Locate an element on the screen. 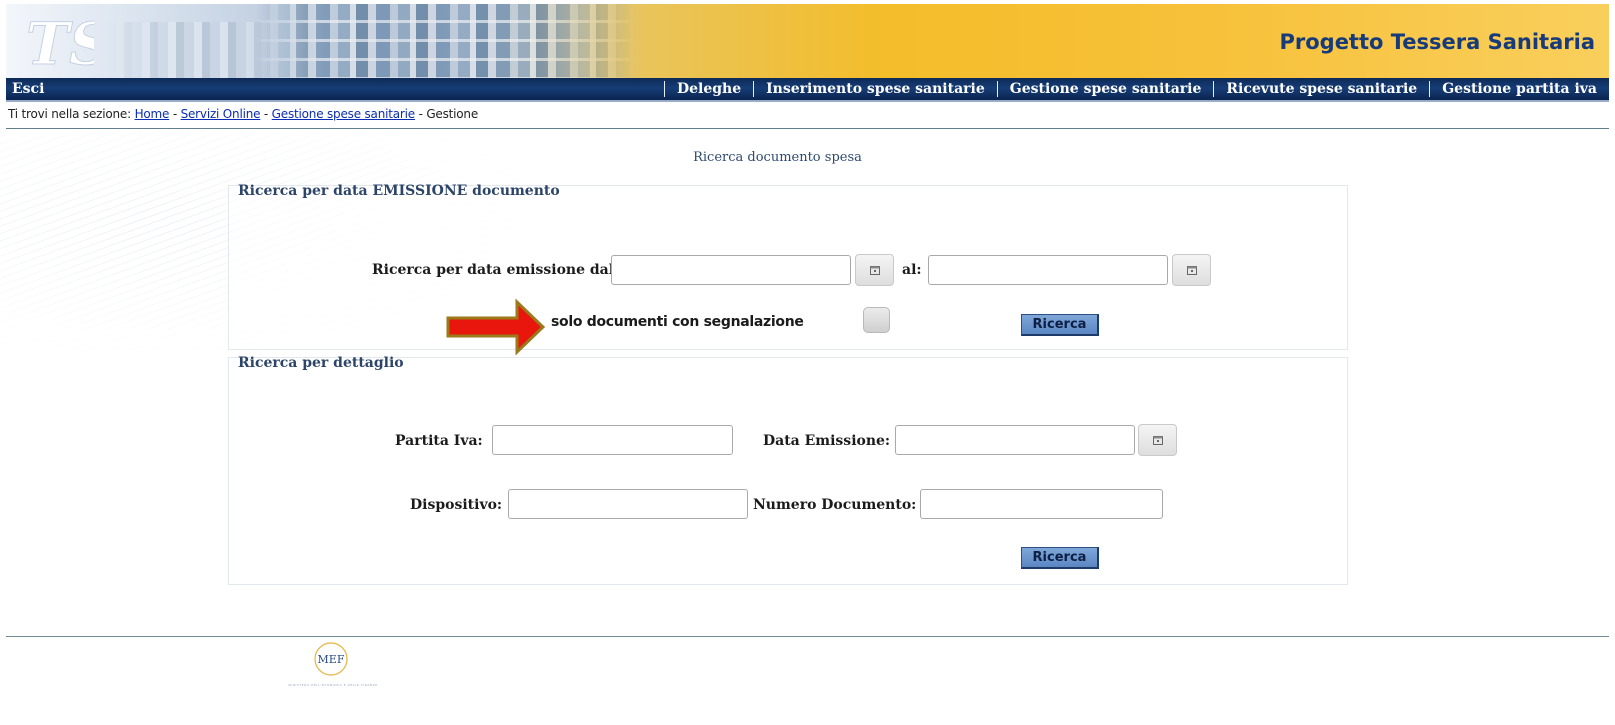 The height and width of the screenshot is (725, 1615). doc-number-label: Numero Documento: is located at coordinates (835, 505).